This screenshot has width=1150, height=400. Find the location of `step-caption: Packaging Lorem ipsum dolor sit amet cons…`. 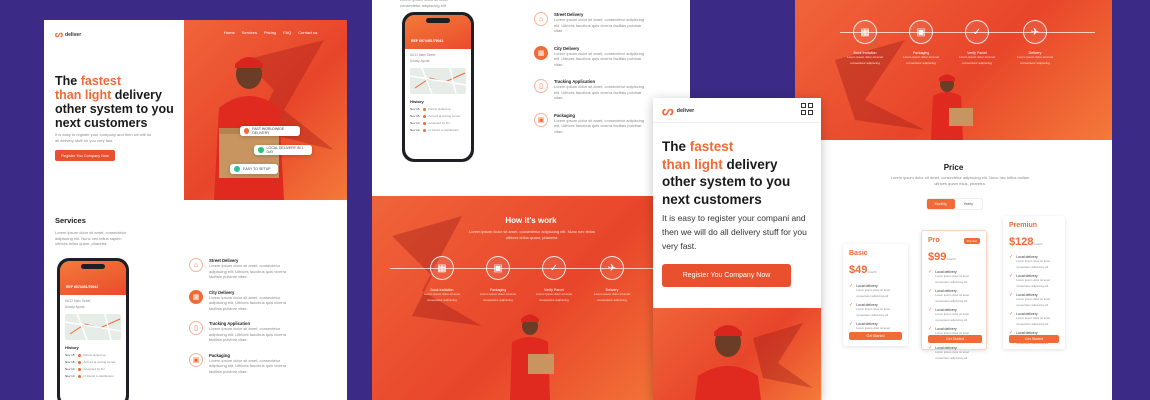

step-caption: Packaging Lorem ipsum dolor sit amet cons… is located at coordinates (921, 58).